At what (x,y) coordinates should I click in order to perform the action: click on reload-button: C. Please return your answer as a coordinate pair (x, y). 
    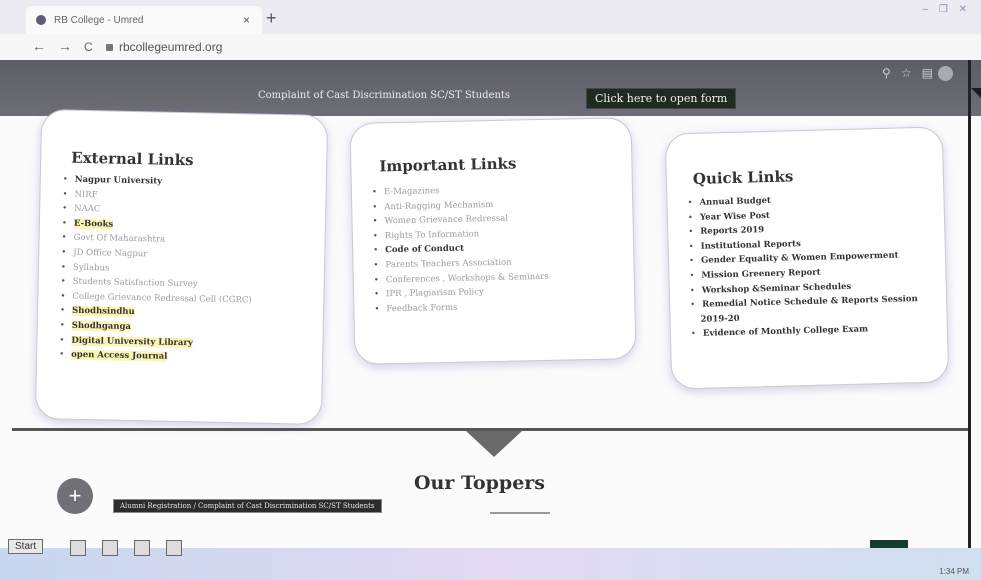
    Looking at the image, I should click on (88, 47).